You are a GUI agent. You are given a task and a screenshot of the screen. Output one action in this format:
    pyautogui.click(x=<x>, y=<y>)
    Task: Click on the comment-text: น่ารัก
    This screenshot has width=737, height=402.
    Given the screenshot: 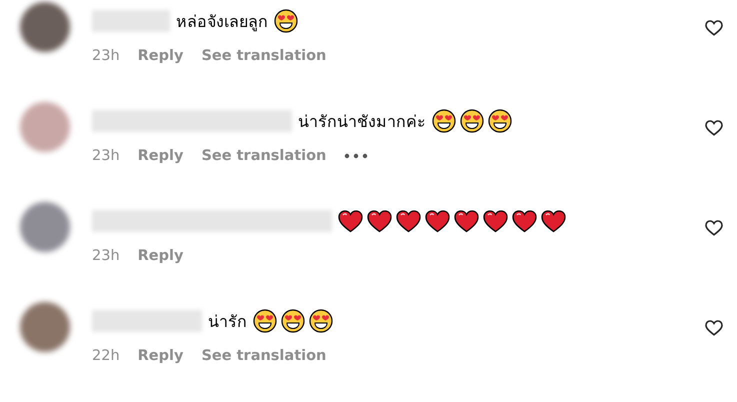 What is the action you would take?
    pyautogui.click(x=227, y=321)
    